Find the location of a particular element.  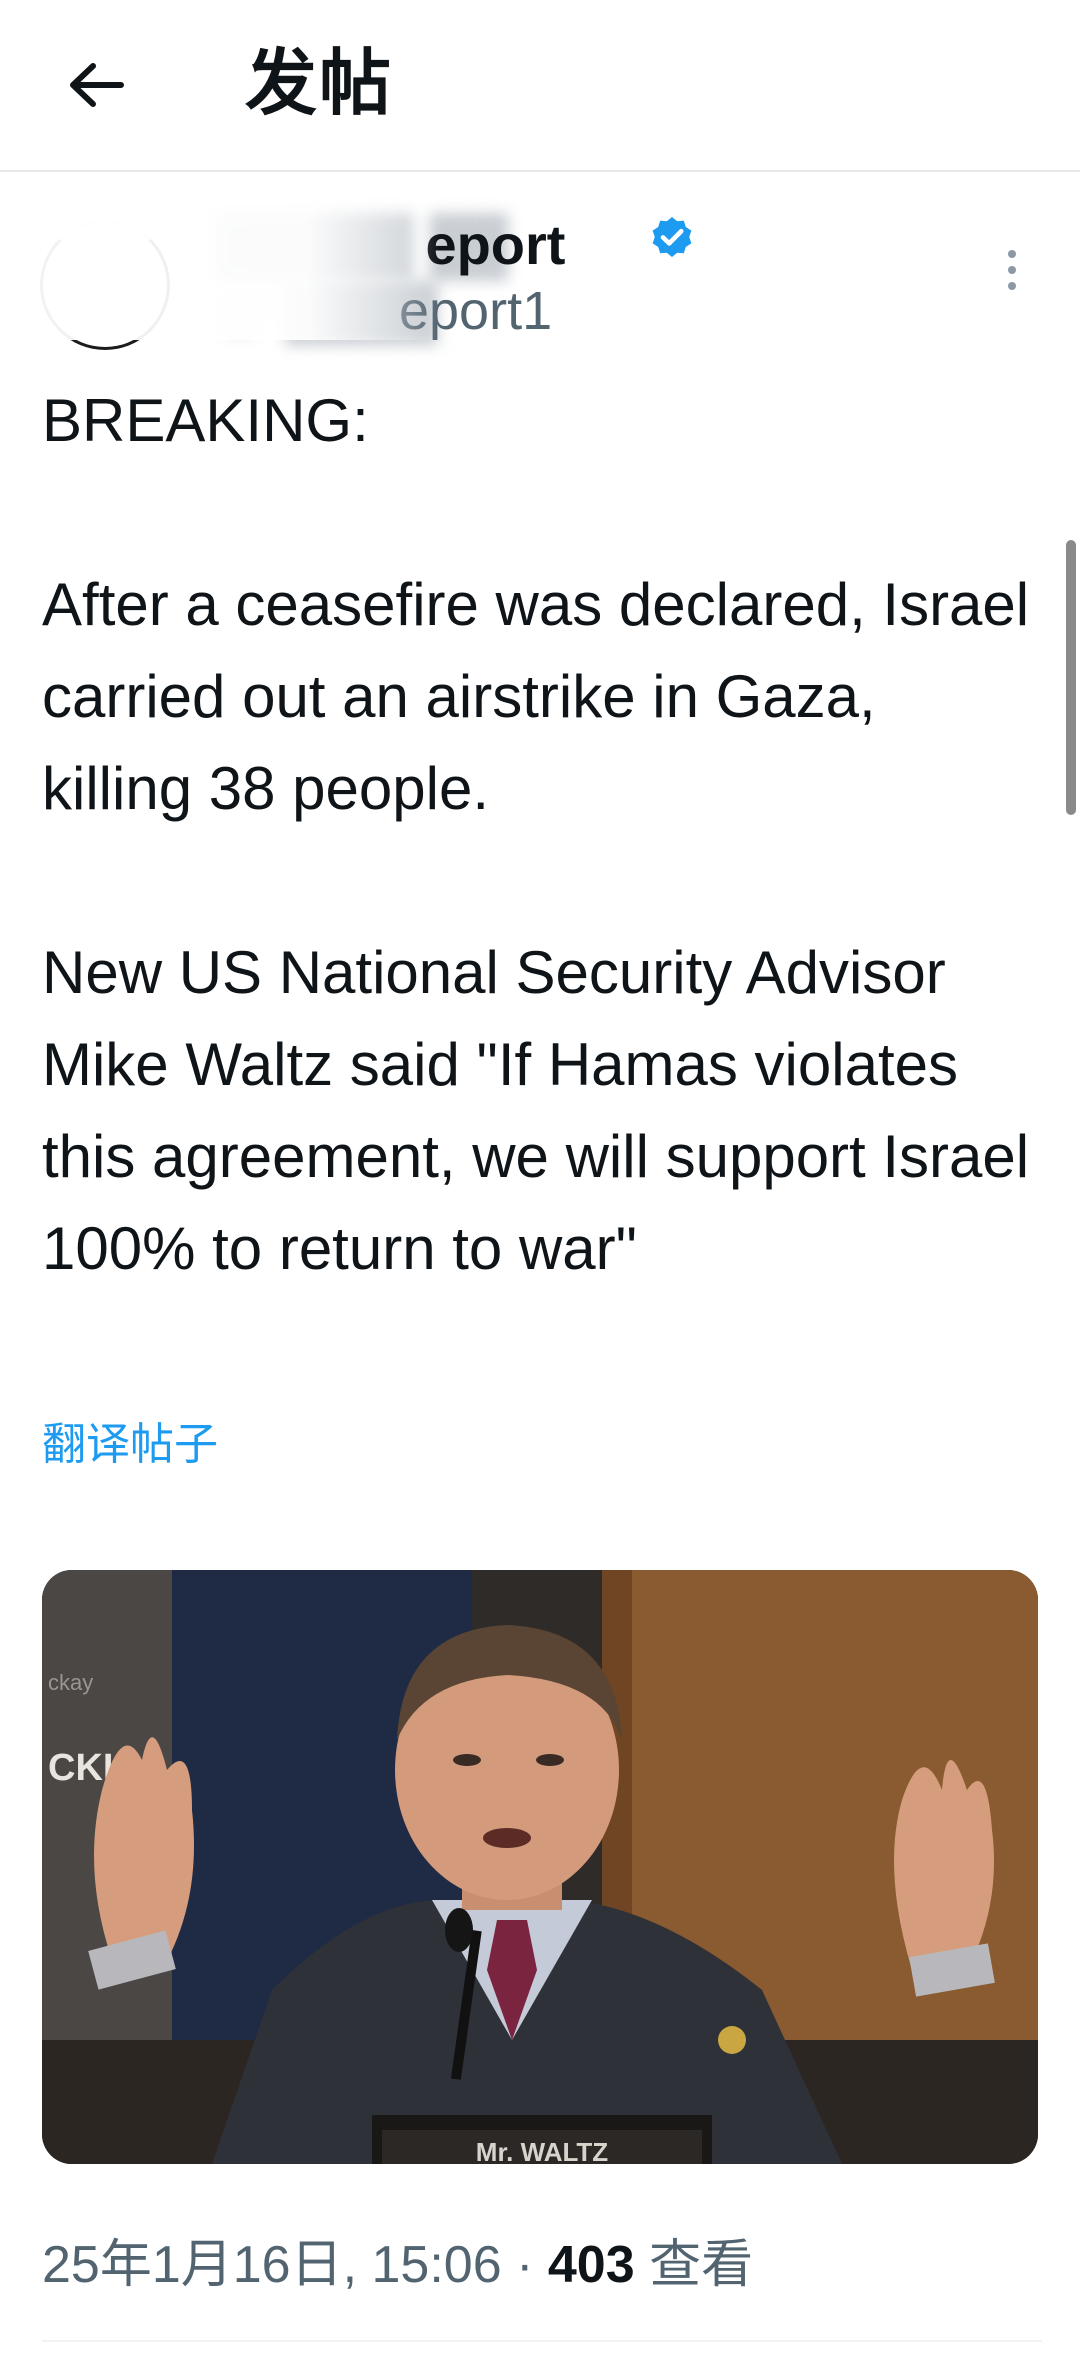

back-button is located at coordinates (95, 85).